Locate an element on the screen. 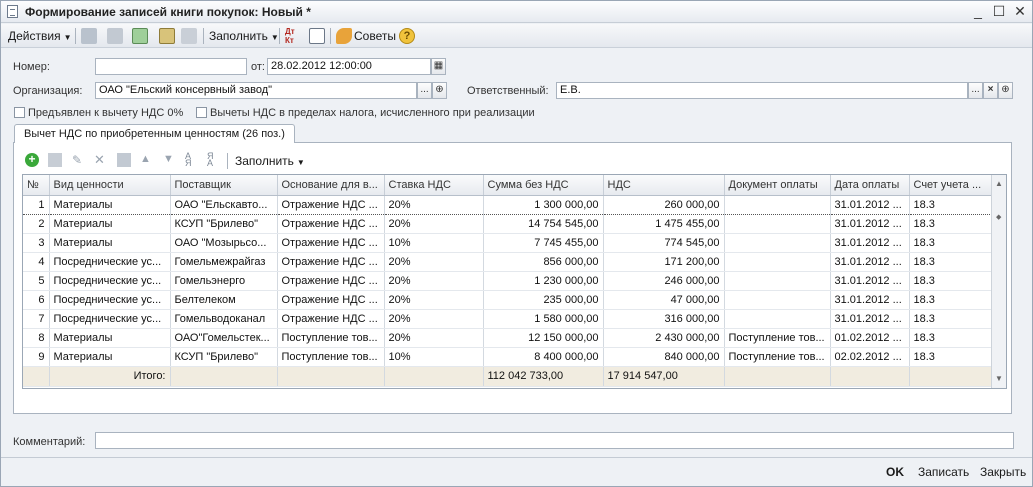  print-icon is located at coordinates (189, 36).